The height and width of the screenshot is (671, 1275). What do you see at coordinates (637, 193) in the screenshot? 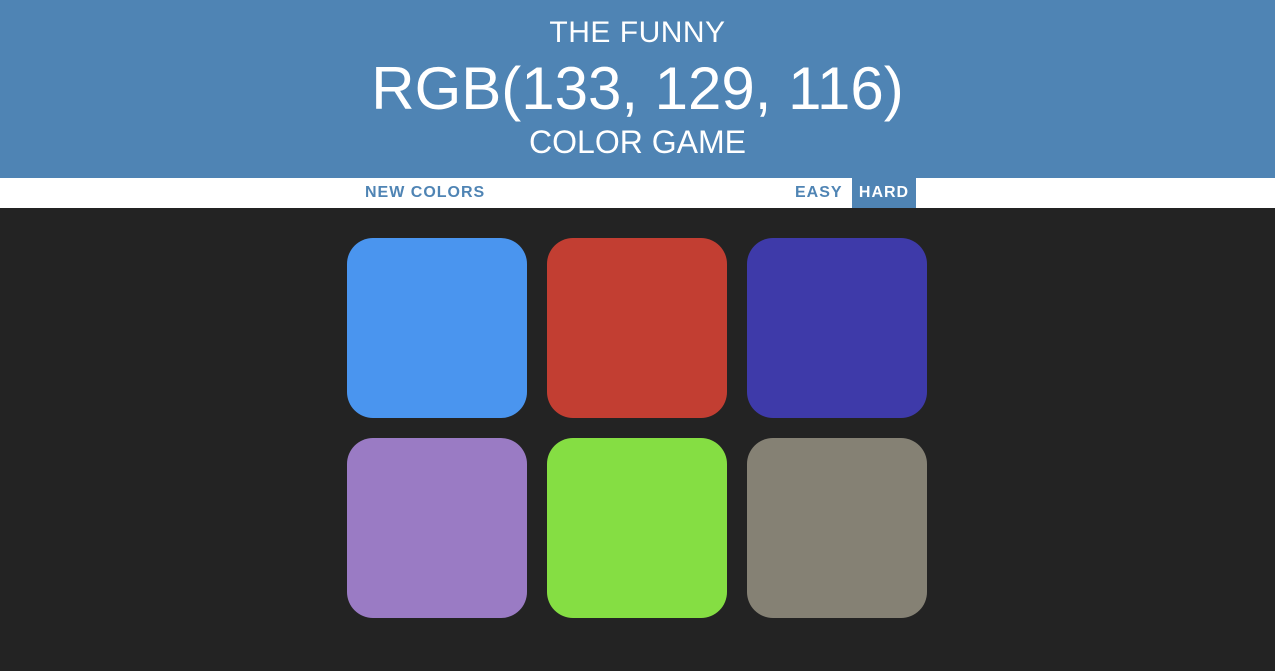
I see `control-bar: NEW COLORS EASY HARD` at bounding box center [637, 193].